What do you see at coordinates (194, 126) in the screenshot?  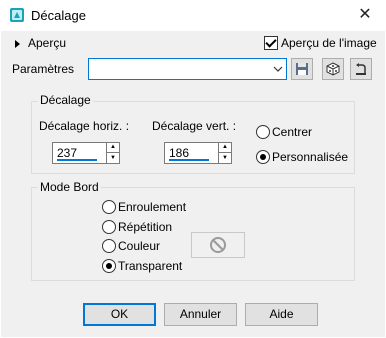 I see `vert-offset-label: Décalage vert. :` at bounding box center [194, 126].